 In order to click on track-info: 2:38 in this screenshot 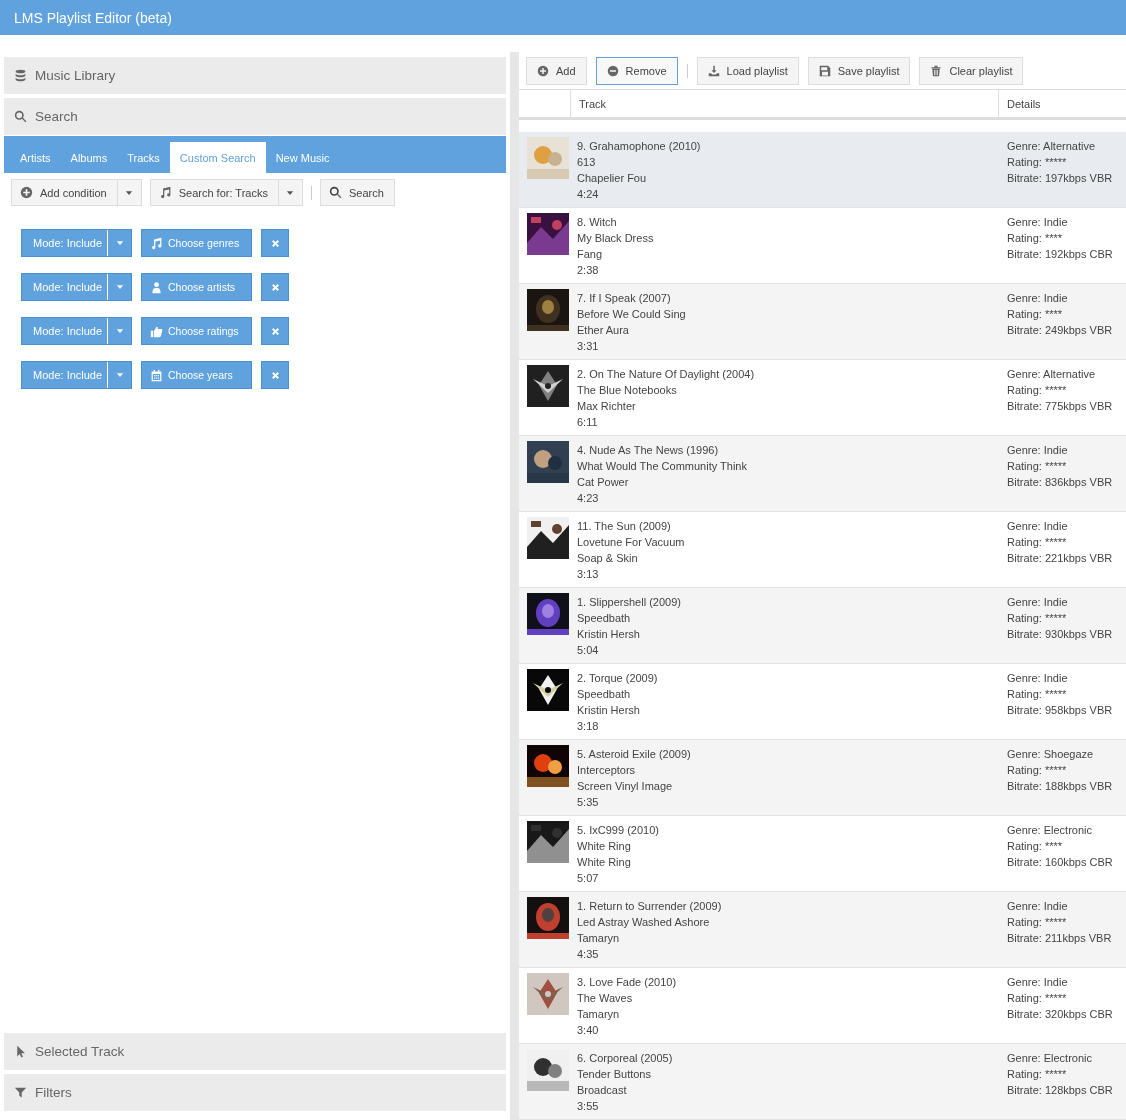, I will do `click(588, 270)`.